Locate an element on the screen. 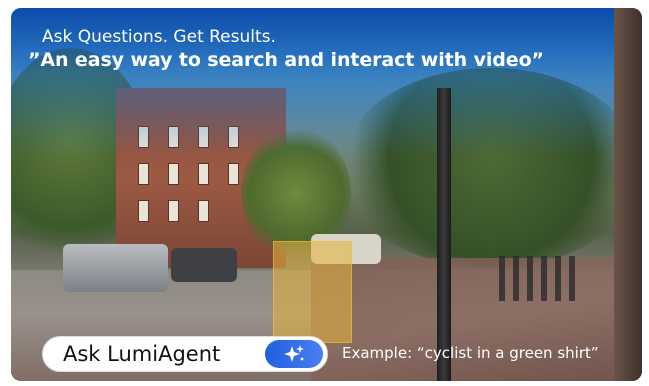 The image size is (649, 386). sparkle-action-button is located at coordinates (294, 354).